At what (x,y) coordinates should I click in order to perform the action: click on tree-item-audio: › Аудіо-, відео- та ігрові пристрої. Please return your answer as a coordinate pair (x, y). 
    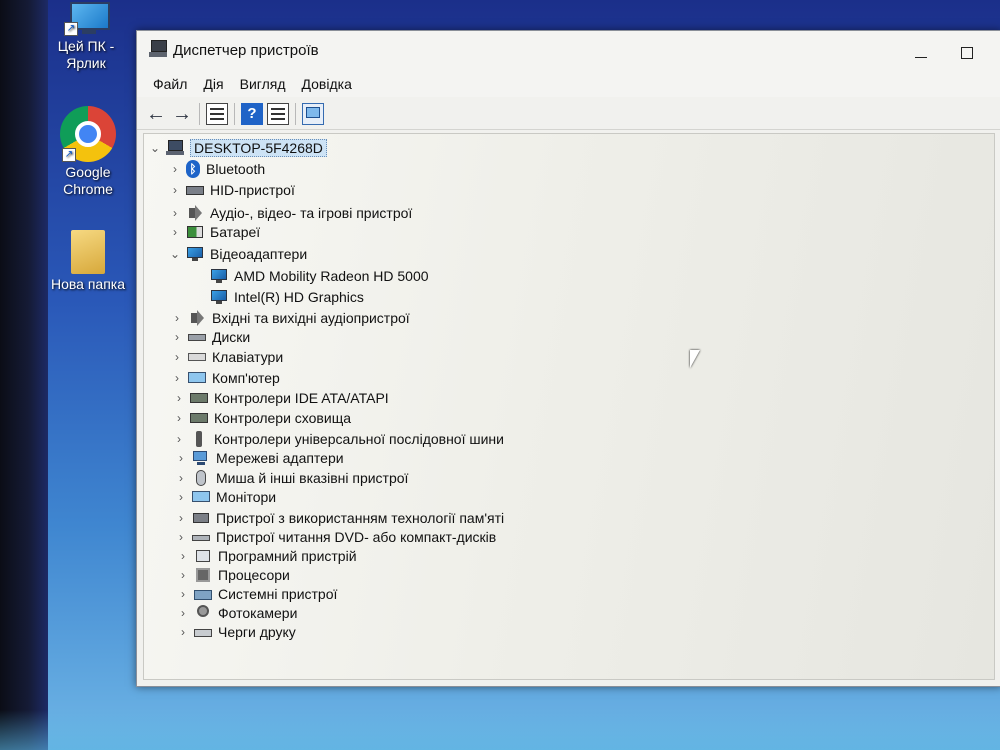
    Looking at the image, I should click on (290, 213).